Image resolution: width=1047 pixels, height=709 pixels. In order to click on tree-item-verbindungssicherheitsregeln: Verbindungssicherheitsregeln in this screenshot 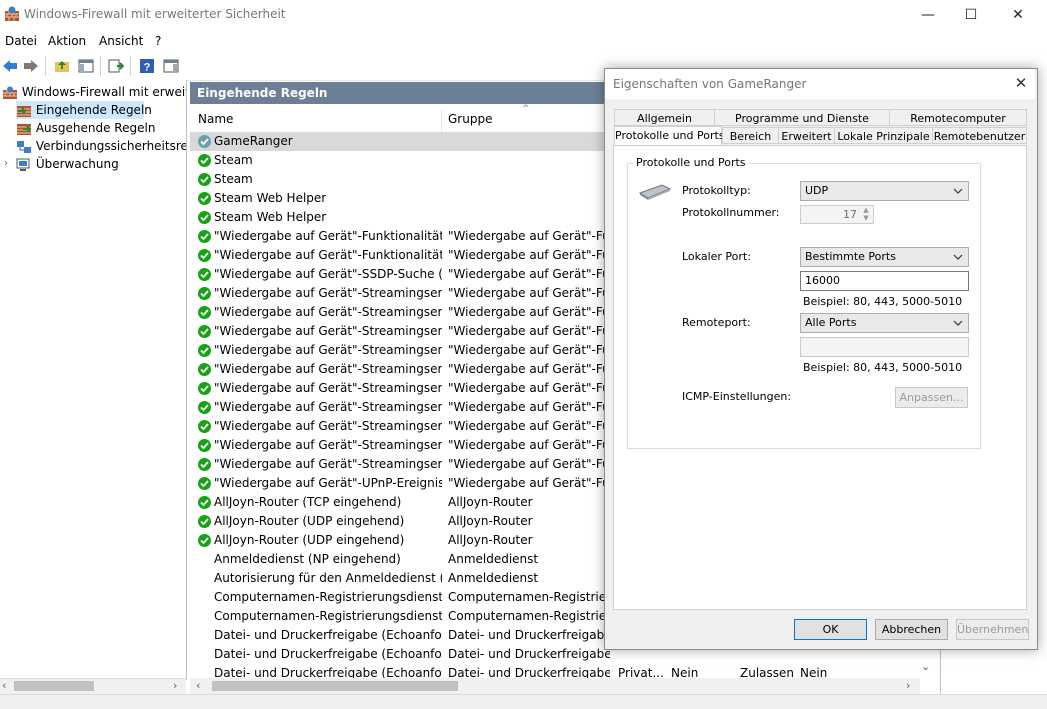, I will do `click(101, 146)`.